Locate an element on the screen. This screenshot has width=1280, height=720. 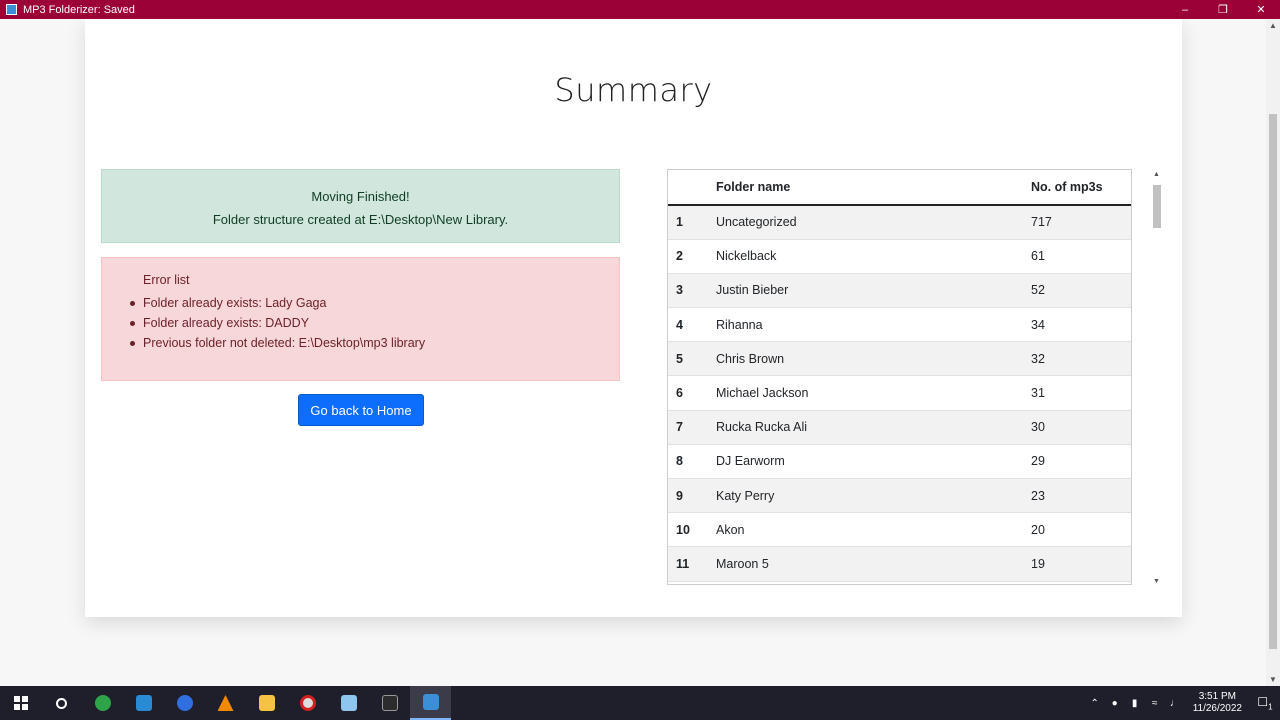
error-list-title: Error list is located at coordinates (166, 280).